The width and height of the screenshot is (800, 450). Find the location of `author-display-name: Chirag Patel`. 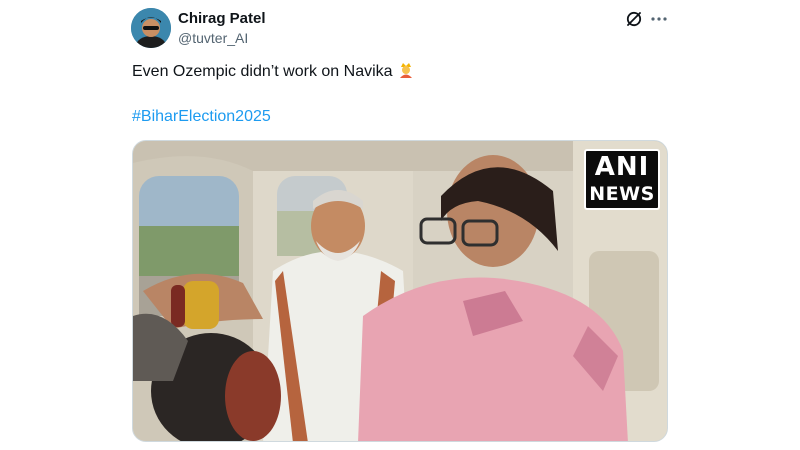

author-display-name: Chirag Patel is located at coordinates (222, 19).